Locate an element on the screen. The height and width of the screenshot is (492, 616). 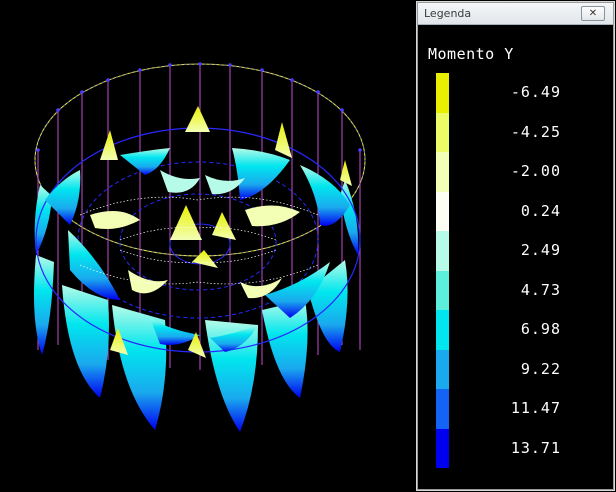
legend-value: -4.25 is located at coordinates (535, 131).